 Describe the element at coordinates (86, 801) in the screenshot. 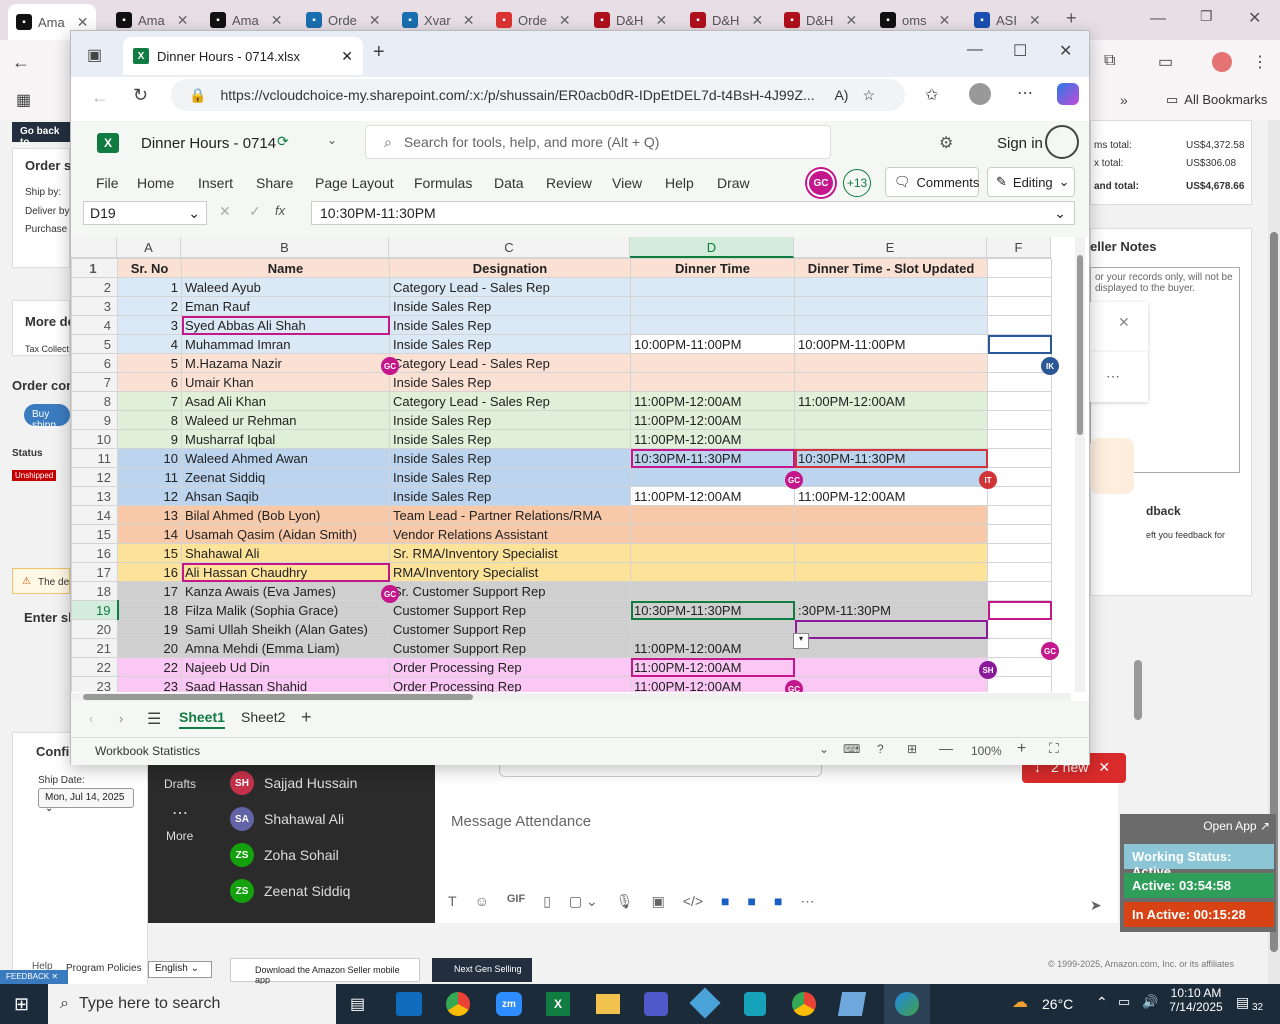

I see `ship-date-select: Mon, Jul 14, 2025 ⌄` at that location.